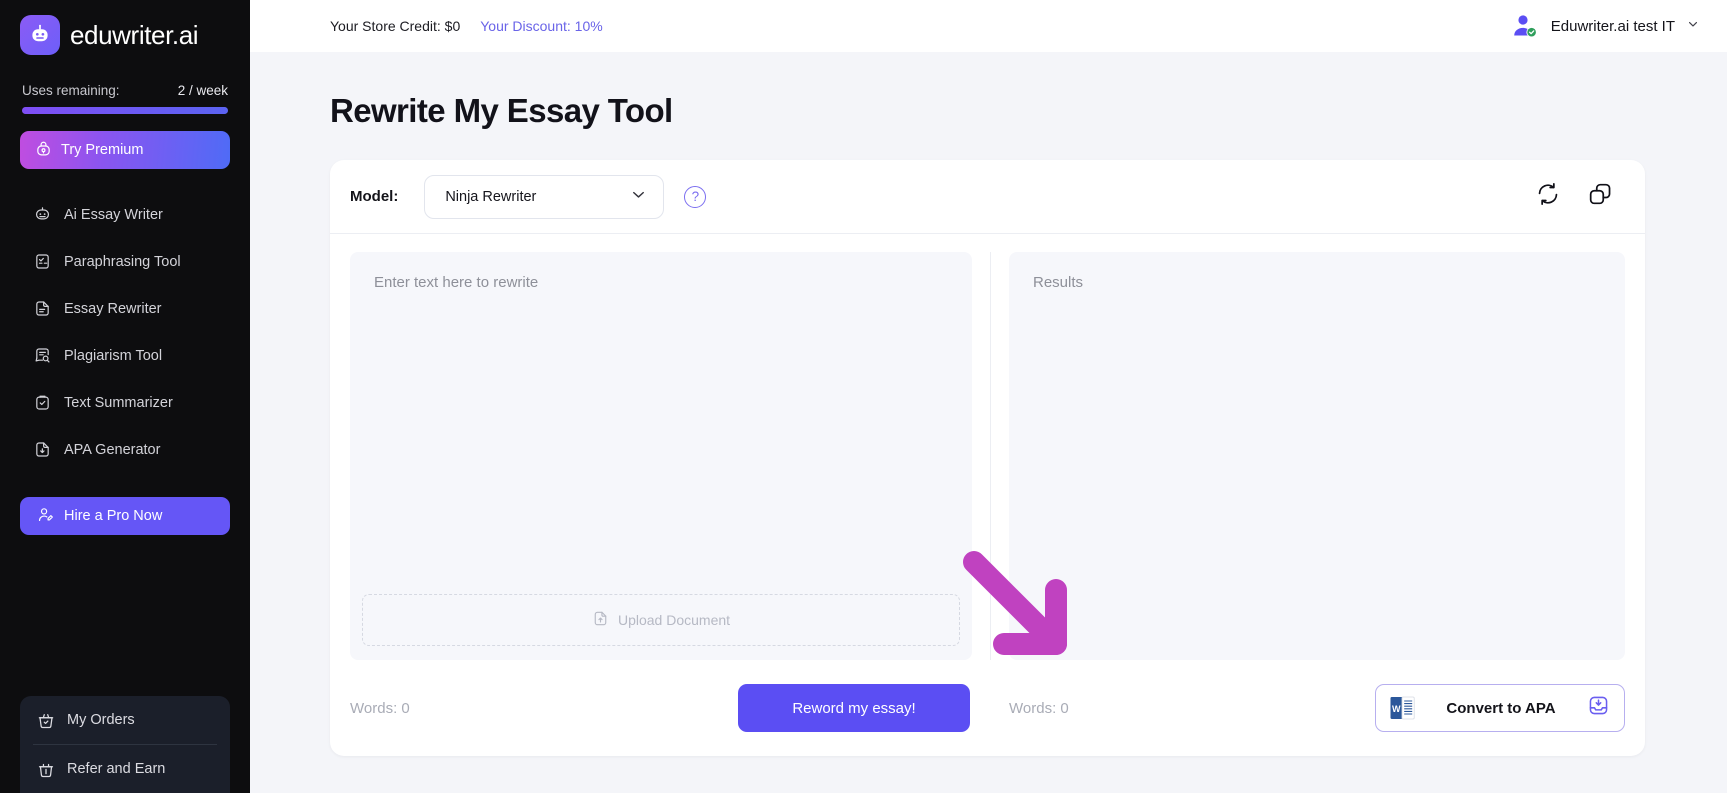 The height and width of the screenshot is (793, 1727). I want to click on convert-to-apa-button: W Convert to APA, so click(1500, 708).